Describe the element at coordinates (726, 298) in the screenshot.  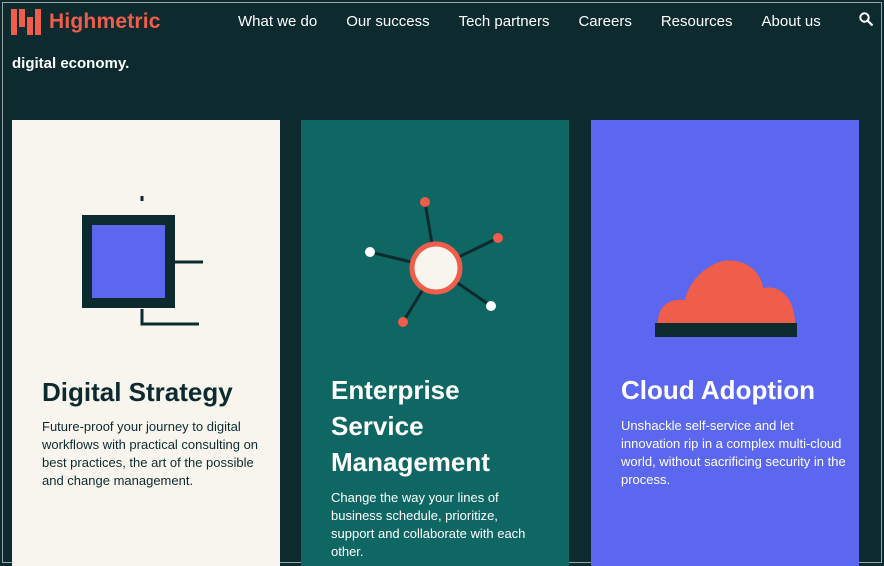
I see `cloud-icon` at that location.